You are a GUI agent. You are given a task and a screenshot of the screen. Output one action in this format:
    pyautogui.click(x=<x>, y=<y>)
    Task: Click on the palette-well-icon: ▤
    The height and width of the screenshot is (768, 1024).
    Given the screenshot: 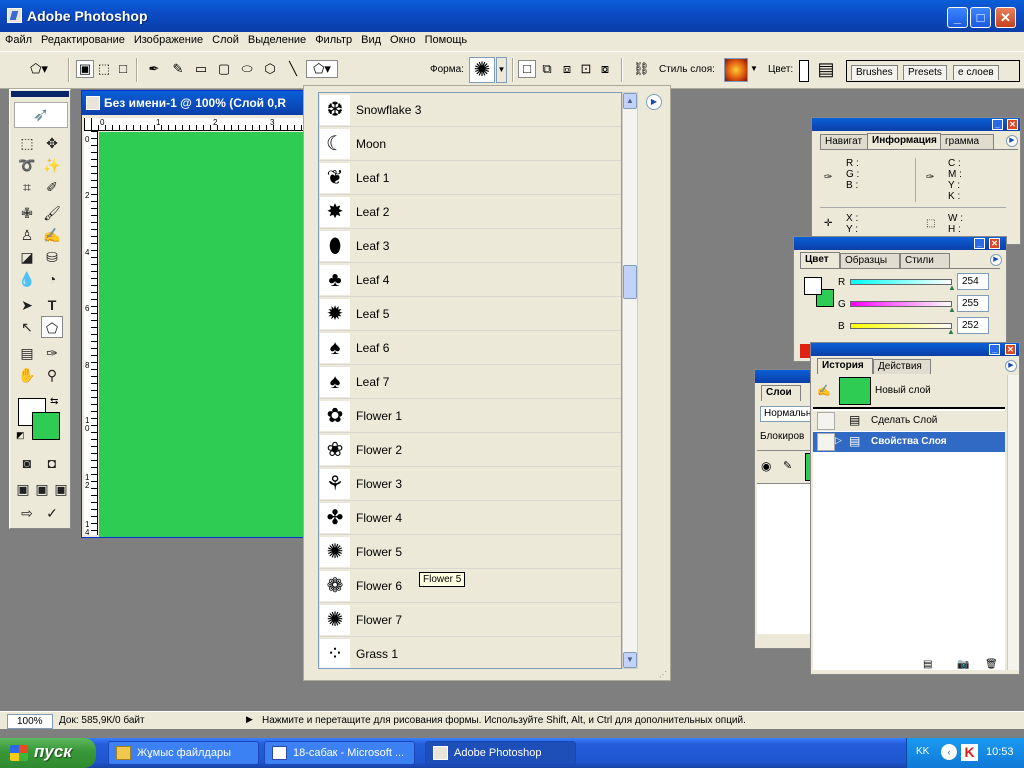 What is the action you would take?
    pyautogui.click(x=826, y=72)
    